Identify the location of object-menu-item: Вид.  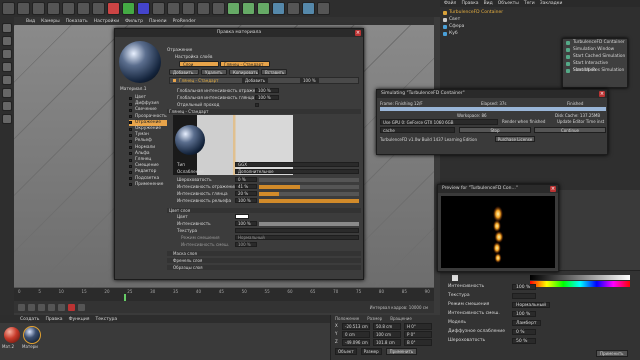
(488, 3).